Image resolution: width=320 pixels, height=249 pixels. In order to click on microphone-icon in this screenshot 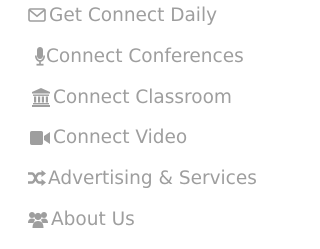, I will do `click(40, 56)`.